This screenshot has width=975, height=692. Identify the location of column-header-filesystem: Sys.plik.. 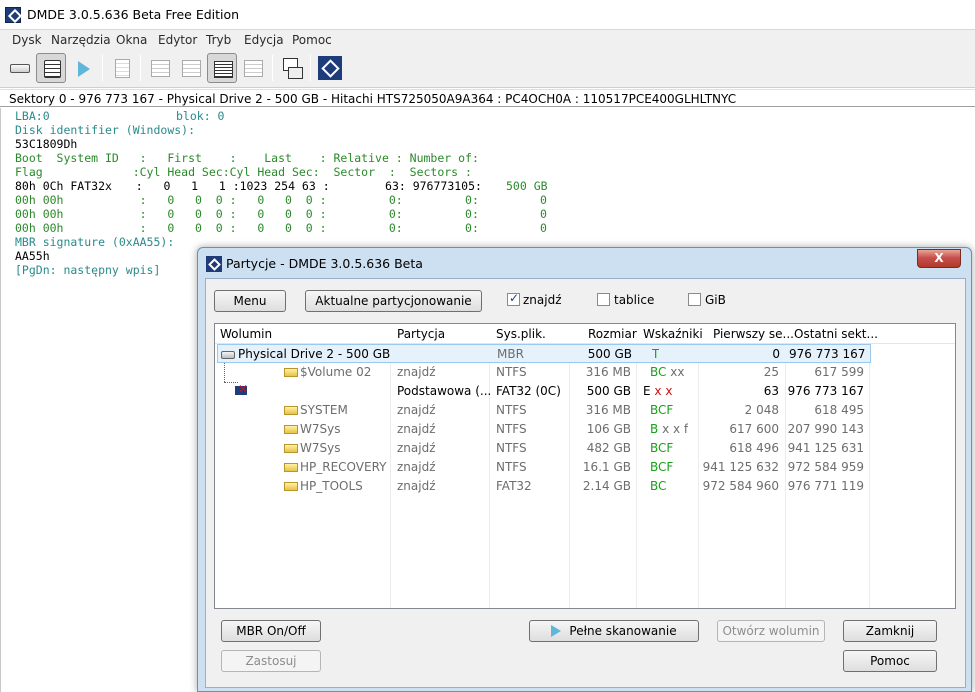
(521, 334).